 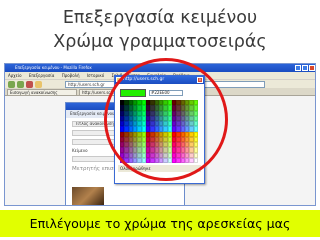 What do you see at coordinates (38, 84) in the screenshot?
I see `home-icon` at bounding box center [38, 84].